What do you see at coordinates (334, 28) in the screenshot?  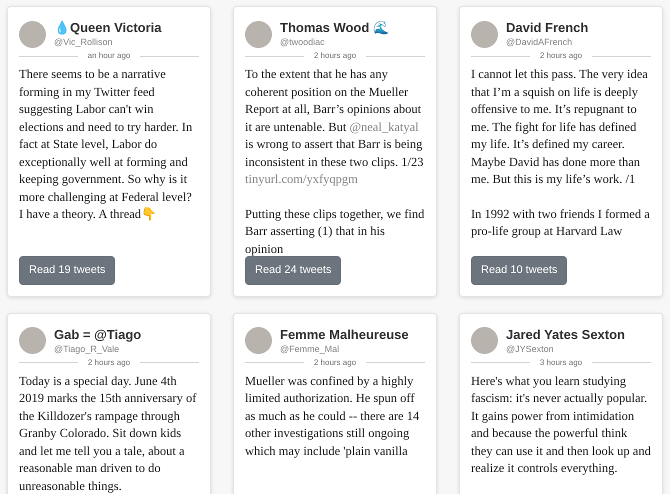 I see `author-name: Thomas Wood 🌊` at bounding box center [334, 28].